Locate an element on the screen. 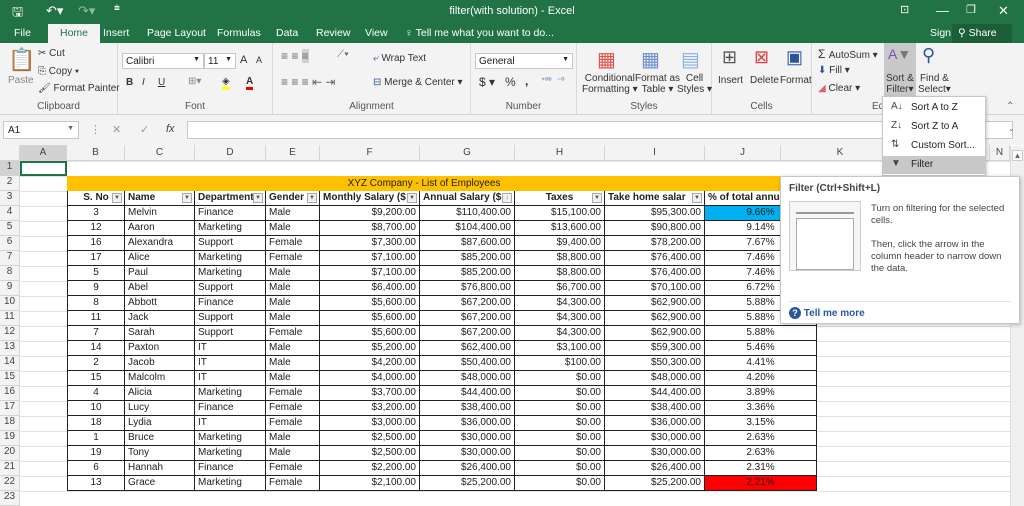  orientation-icon: ⟋▾ is located at coordinates (343, 54).